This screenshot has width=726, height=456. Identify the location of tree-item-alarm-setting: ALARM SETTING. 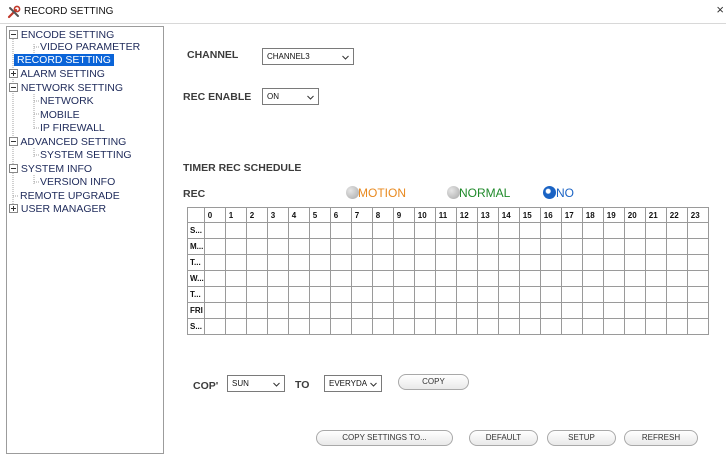
(57, 74).